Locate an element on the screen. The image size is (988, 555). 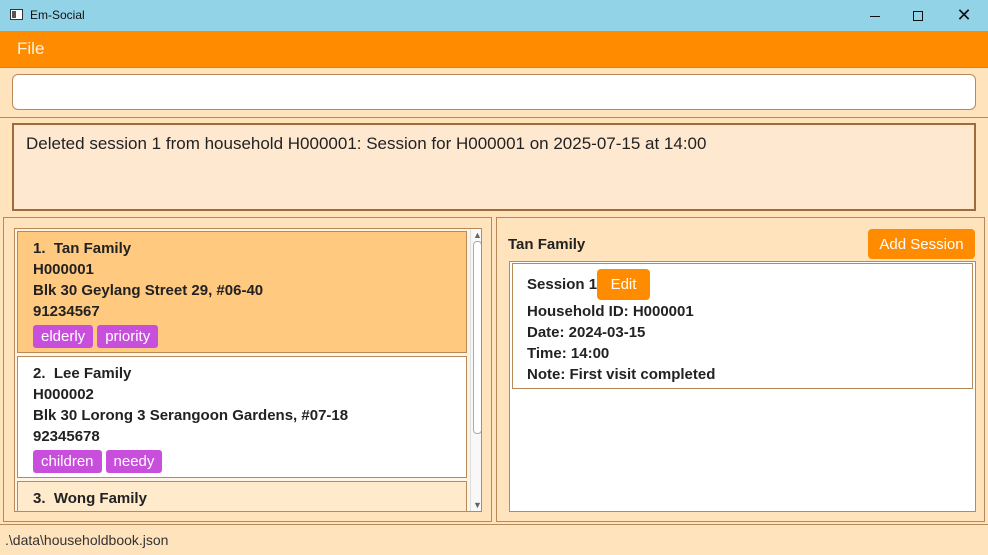
session-title: Session 1 is located at coordinates (562, 284).